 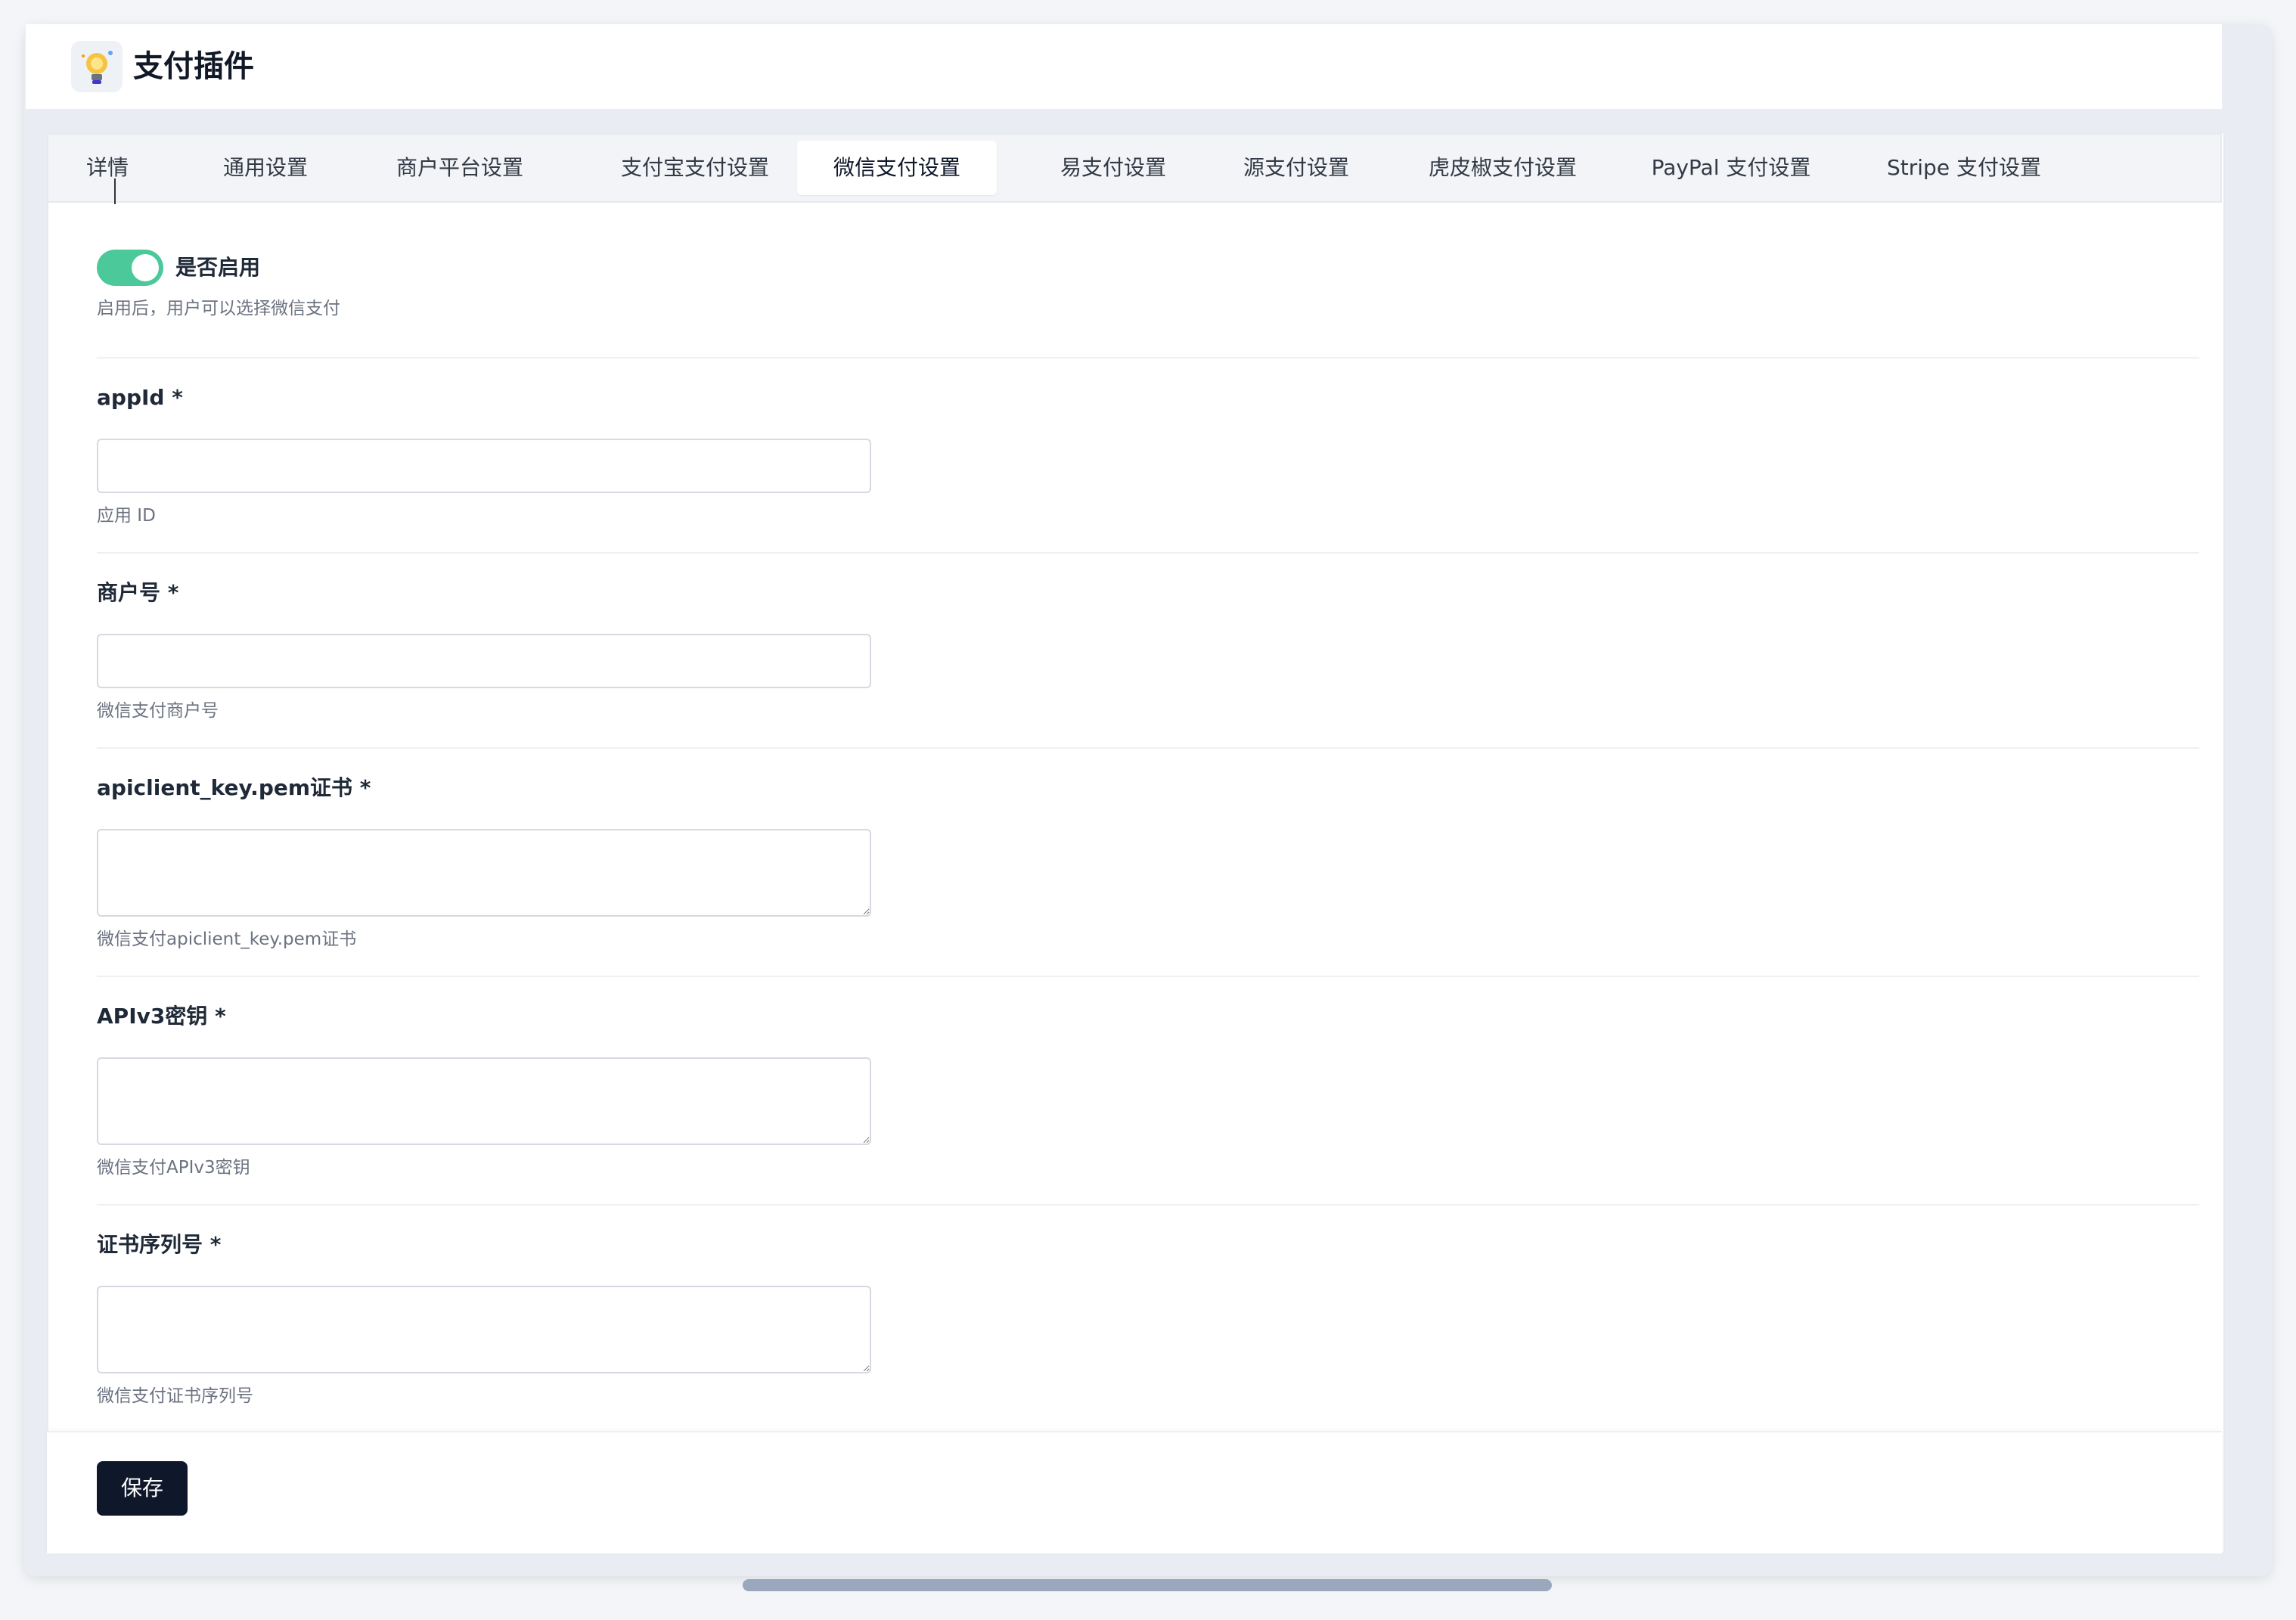 What do you see at coordinates (1503, 168) in the screenshot?
I see `tab-xunhupay: 虎皮椒支付设置` at bounding box center [1503, 168].